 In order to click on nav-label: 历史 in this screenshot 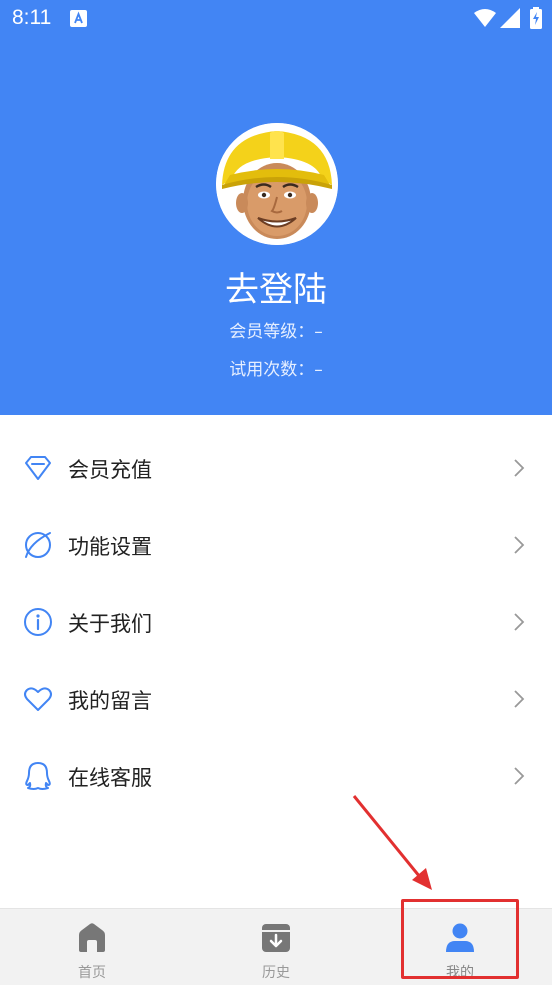, I will do `click(276, 973)`.